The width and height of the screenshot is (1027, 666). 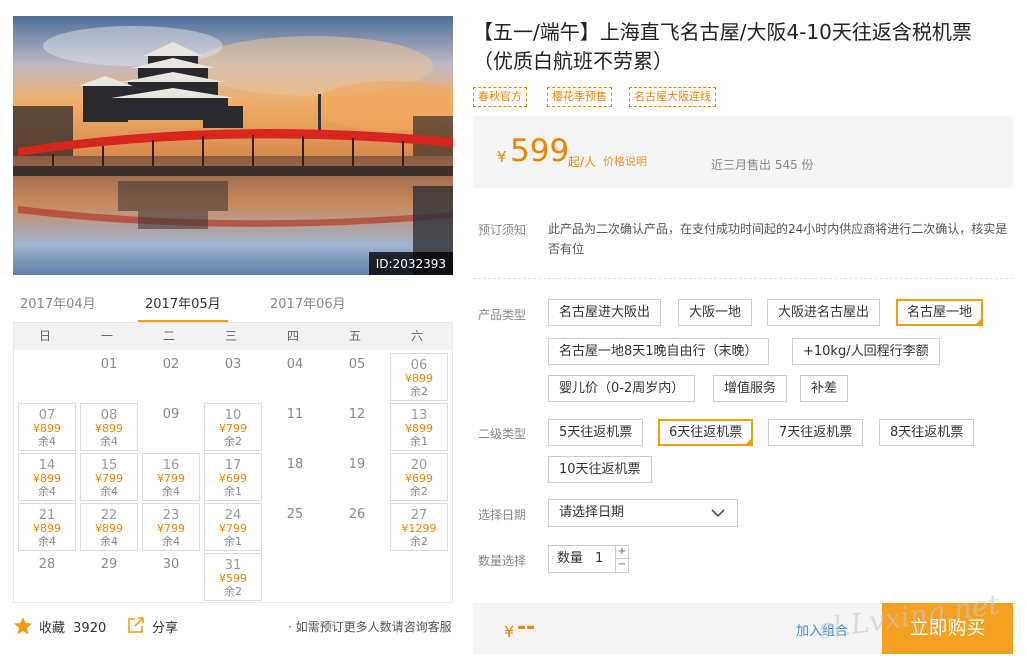 What do you see at coordinates (599, 559) in the screenshot?
I see `quantity-input: 1` at bounding box center [599, 559].